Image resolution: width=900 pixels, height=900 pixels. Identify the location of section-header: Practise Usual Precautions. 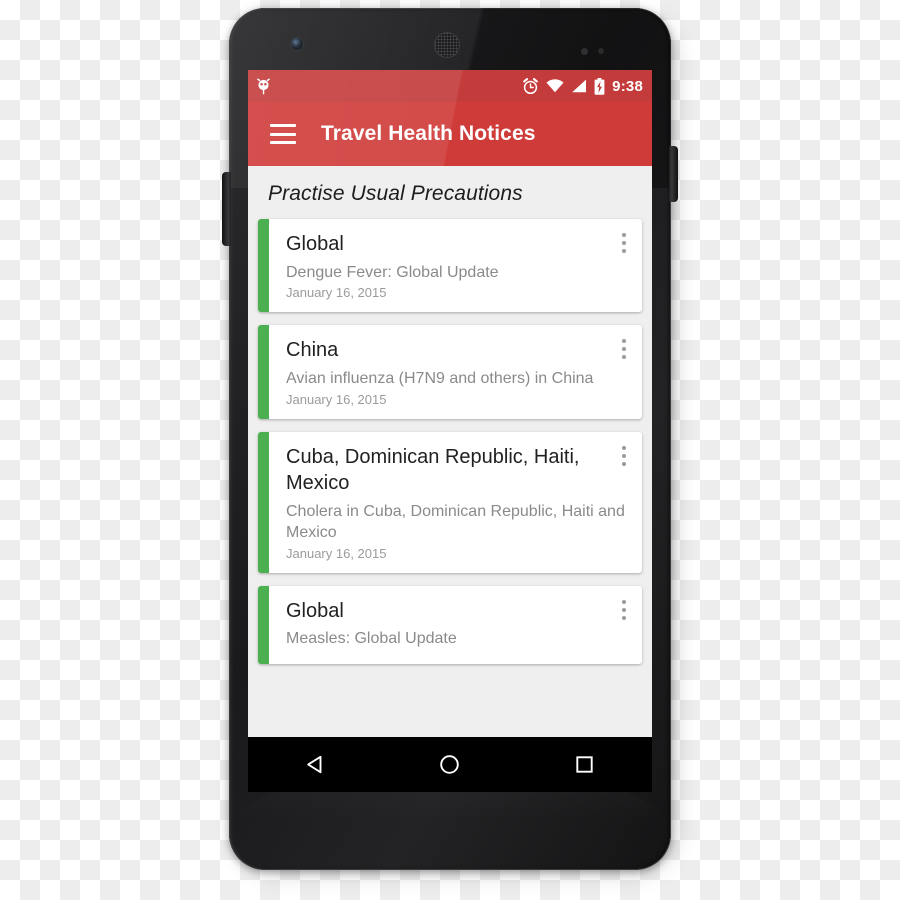
(395, 193).